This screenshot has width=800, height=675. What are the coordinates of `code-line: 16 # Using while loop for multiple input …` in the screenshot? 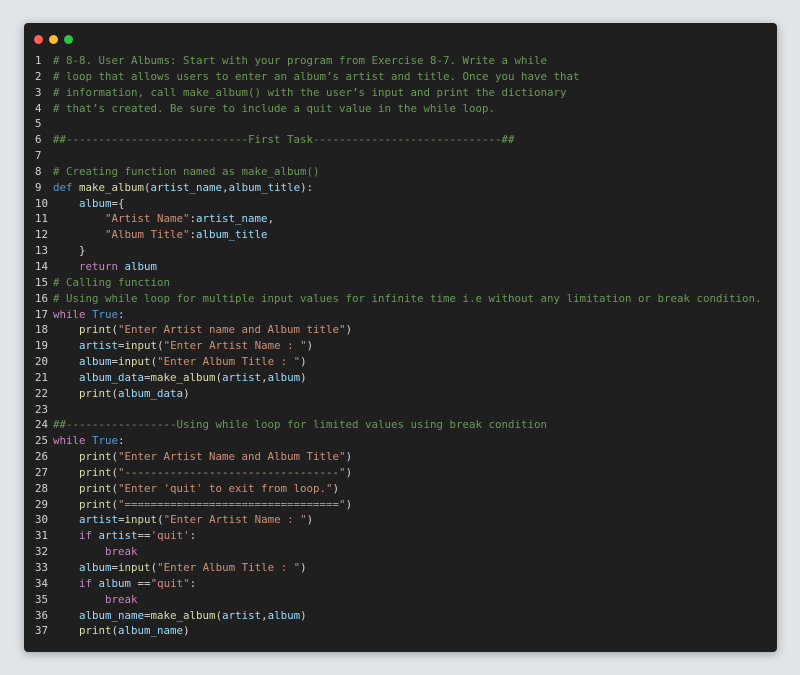 It's located at (404, 299).